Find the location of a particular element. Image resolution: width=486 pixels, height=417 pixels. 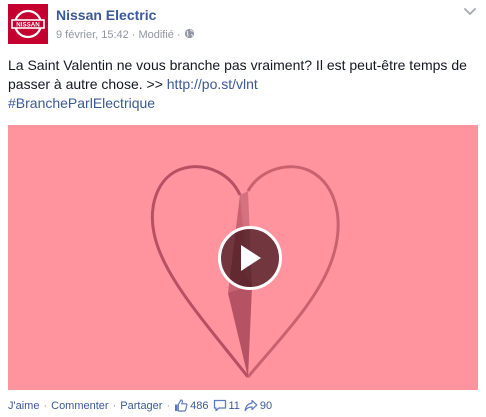

likes-count: 486 is located at coordinates (199, 405).